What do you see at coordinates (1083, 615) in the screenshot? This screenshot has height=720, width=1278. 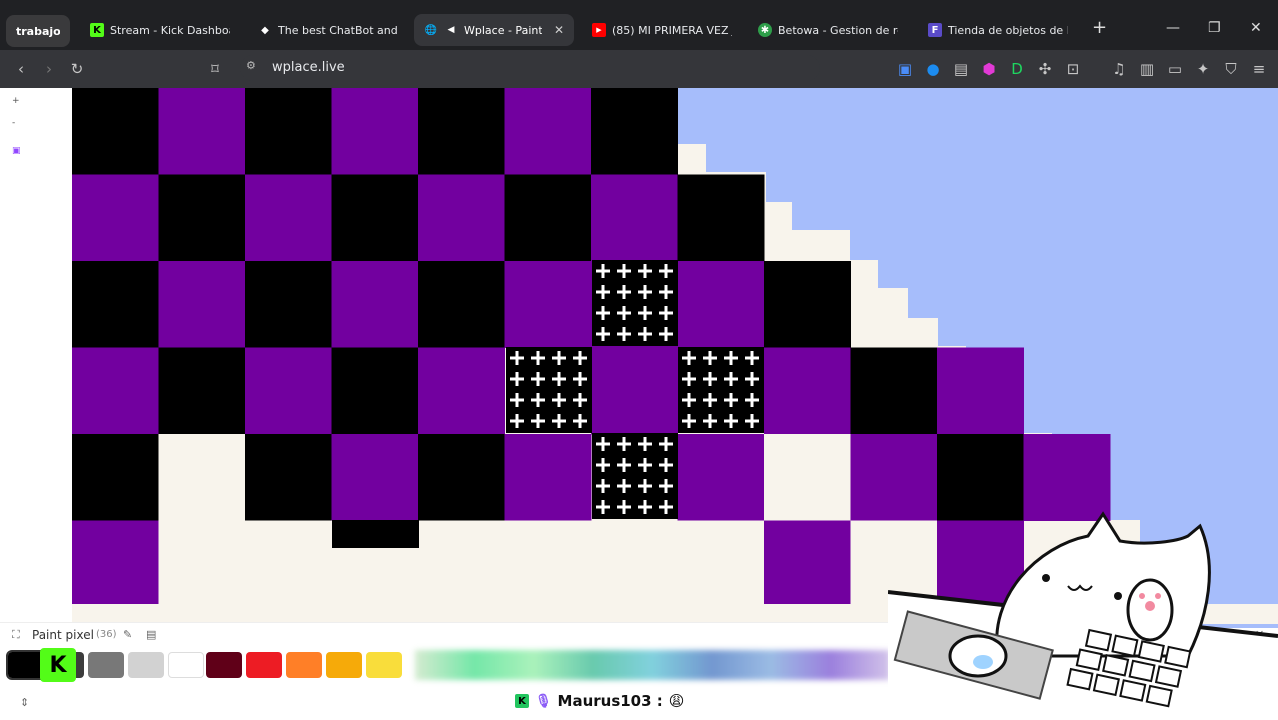 I see `bongo-cat-overlay` at bounding box center [1083, 615].